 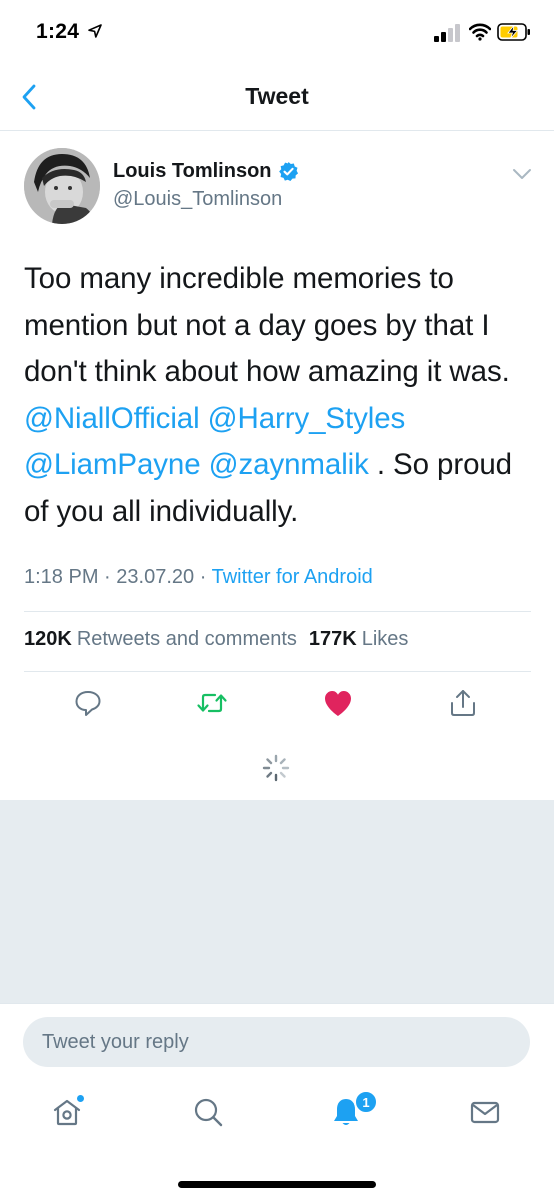 What do you see at coordinates (277, 32) in the screenshot?
I see `status-bar: 1:24` at bounding box center [277, 32].